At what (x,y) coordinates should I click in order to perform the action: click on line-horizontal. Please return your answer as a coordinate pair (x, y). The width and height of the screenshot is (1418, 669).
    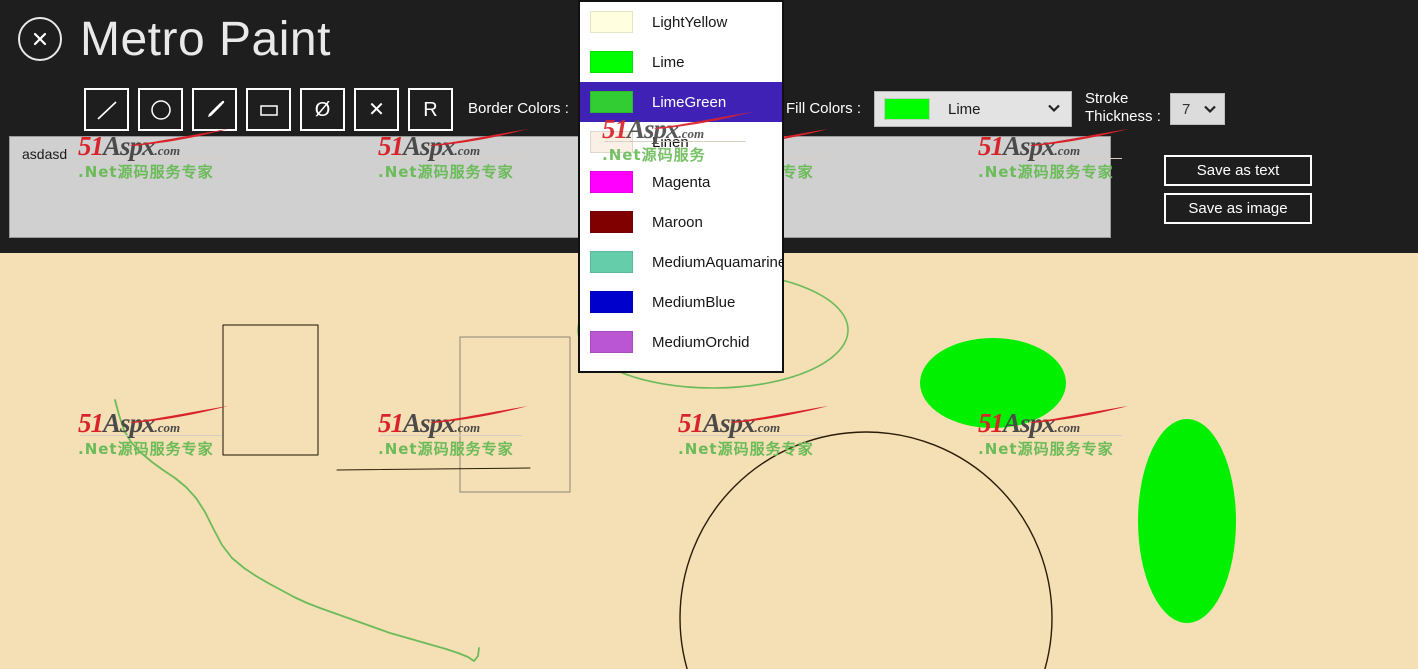
    Looking at the image, I should click on (433, 469).